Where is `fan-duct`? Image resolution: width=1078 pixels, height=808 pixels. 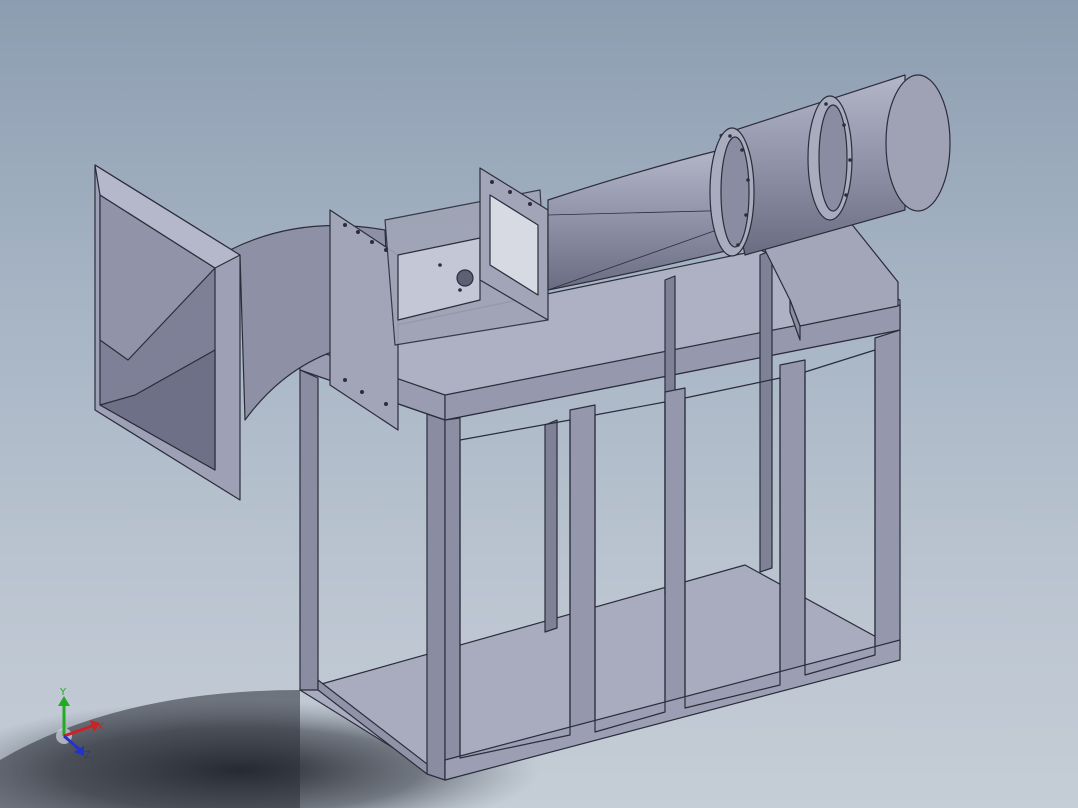
fan-duct is located at coordinates (830, 165).